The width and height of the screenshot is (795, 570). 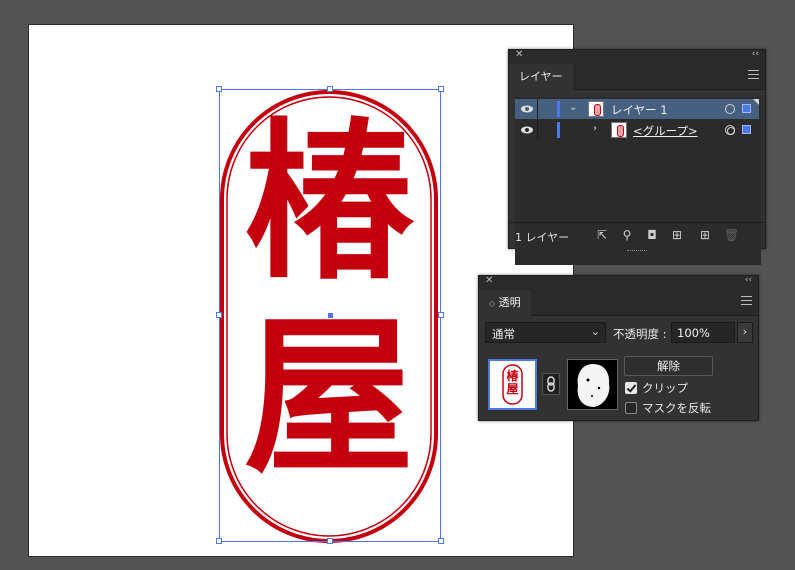 I want to click on delete-icon: 🗑, so click(x=732, y=235).